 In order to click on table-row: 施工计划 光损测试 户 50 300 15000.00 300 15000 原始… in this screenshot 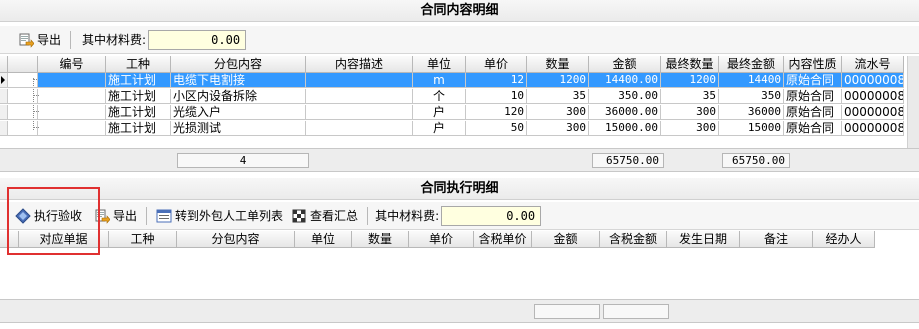, I will do `click(452, 128)`.